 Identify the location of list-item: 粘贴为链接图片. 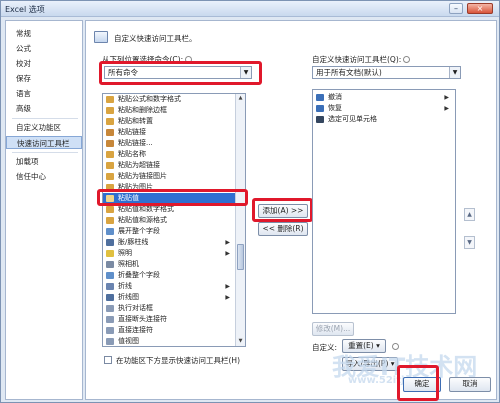
(169, 176).